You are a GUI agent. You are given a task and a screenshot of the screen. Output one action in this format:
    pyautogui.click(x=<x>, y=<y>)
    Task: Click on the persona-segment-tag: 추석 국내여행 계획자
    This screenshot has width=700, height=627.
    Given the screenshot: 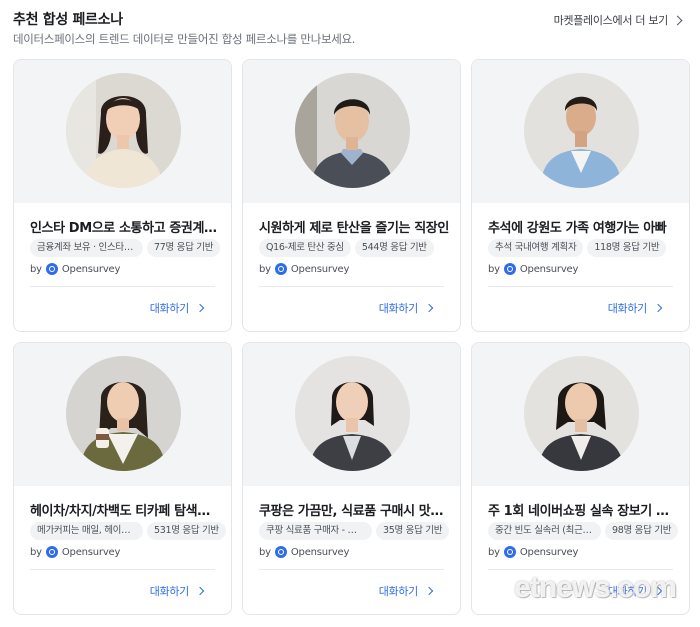 What is the action you would take?
    pyautogui.click(x=536, y=248)
    